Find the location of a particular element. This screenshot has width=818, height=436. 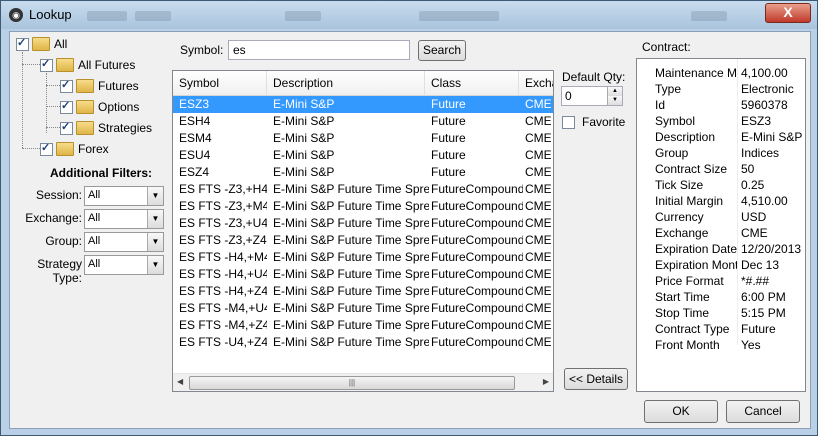

checkbox-forex is located at coordinates (46, 148).